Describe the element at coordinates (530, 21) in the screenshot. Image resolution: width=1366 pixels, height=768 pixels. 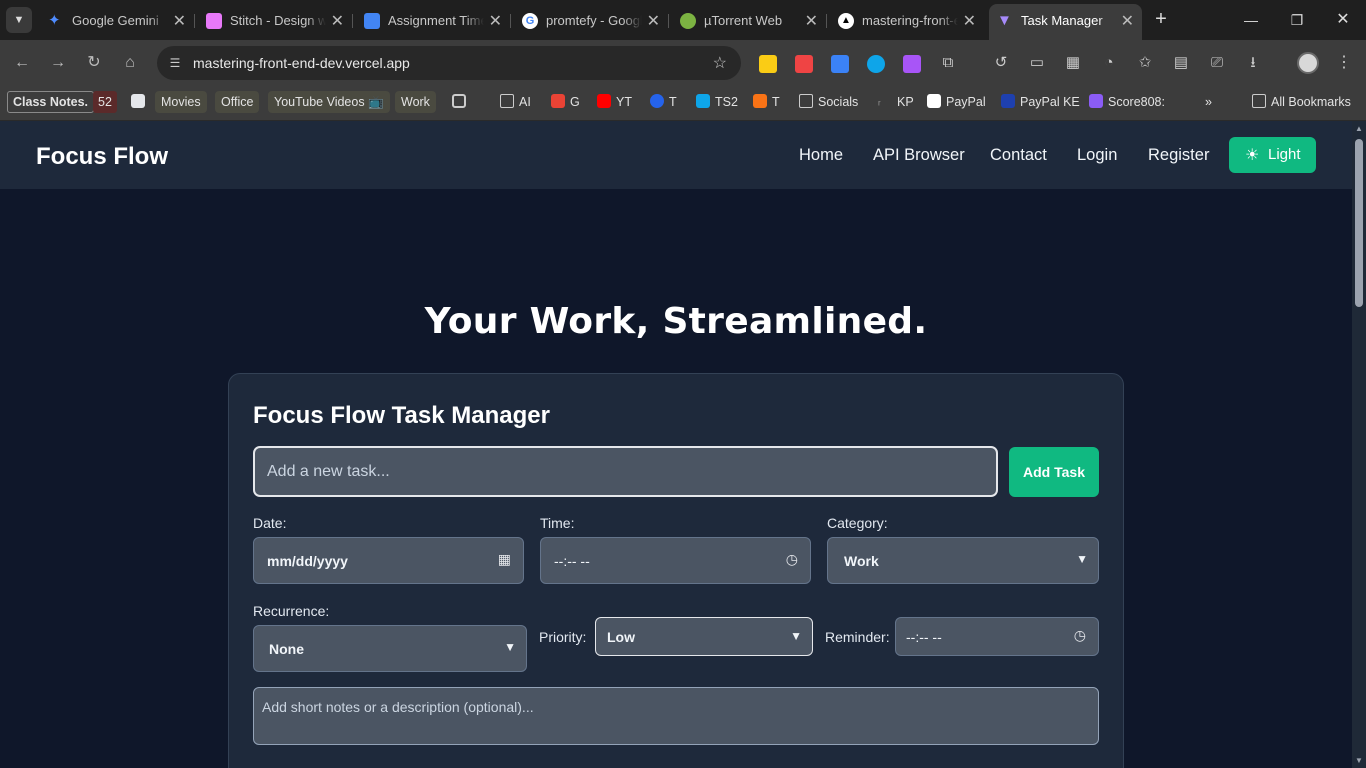
I see `google-icon: G` at that location.